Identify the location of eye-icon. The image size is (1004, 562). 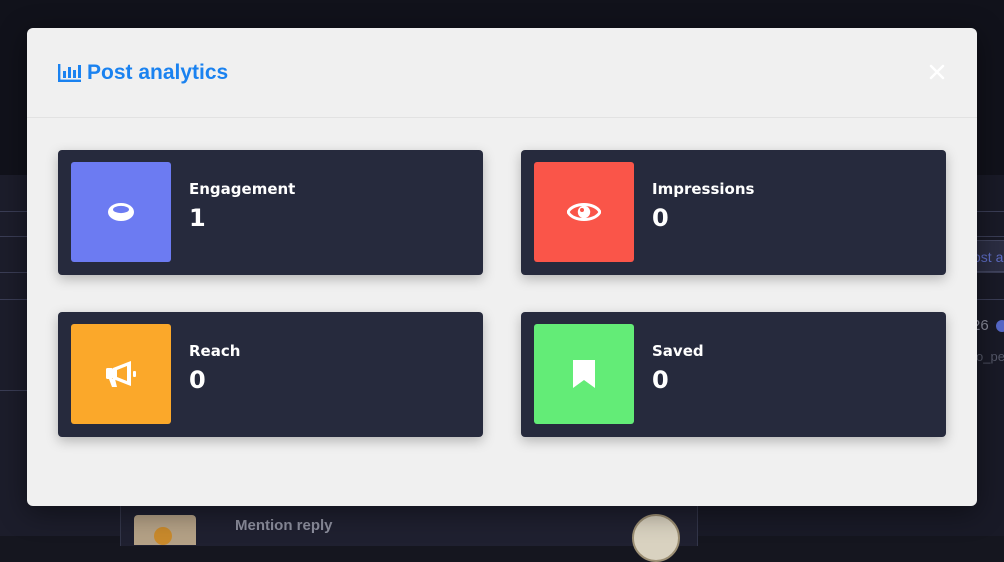
(584, 212).